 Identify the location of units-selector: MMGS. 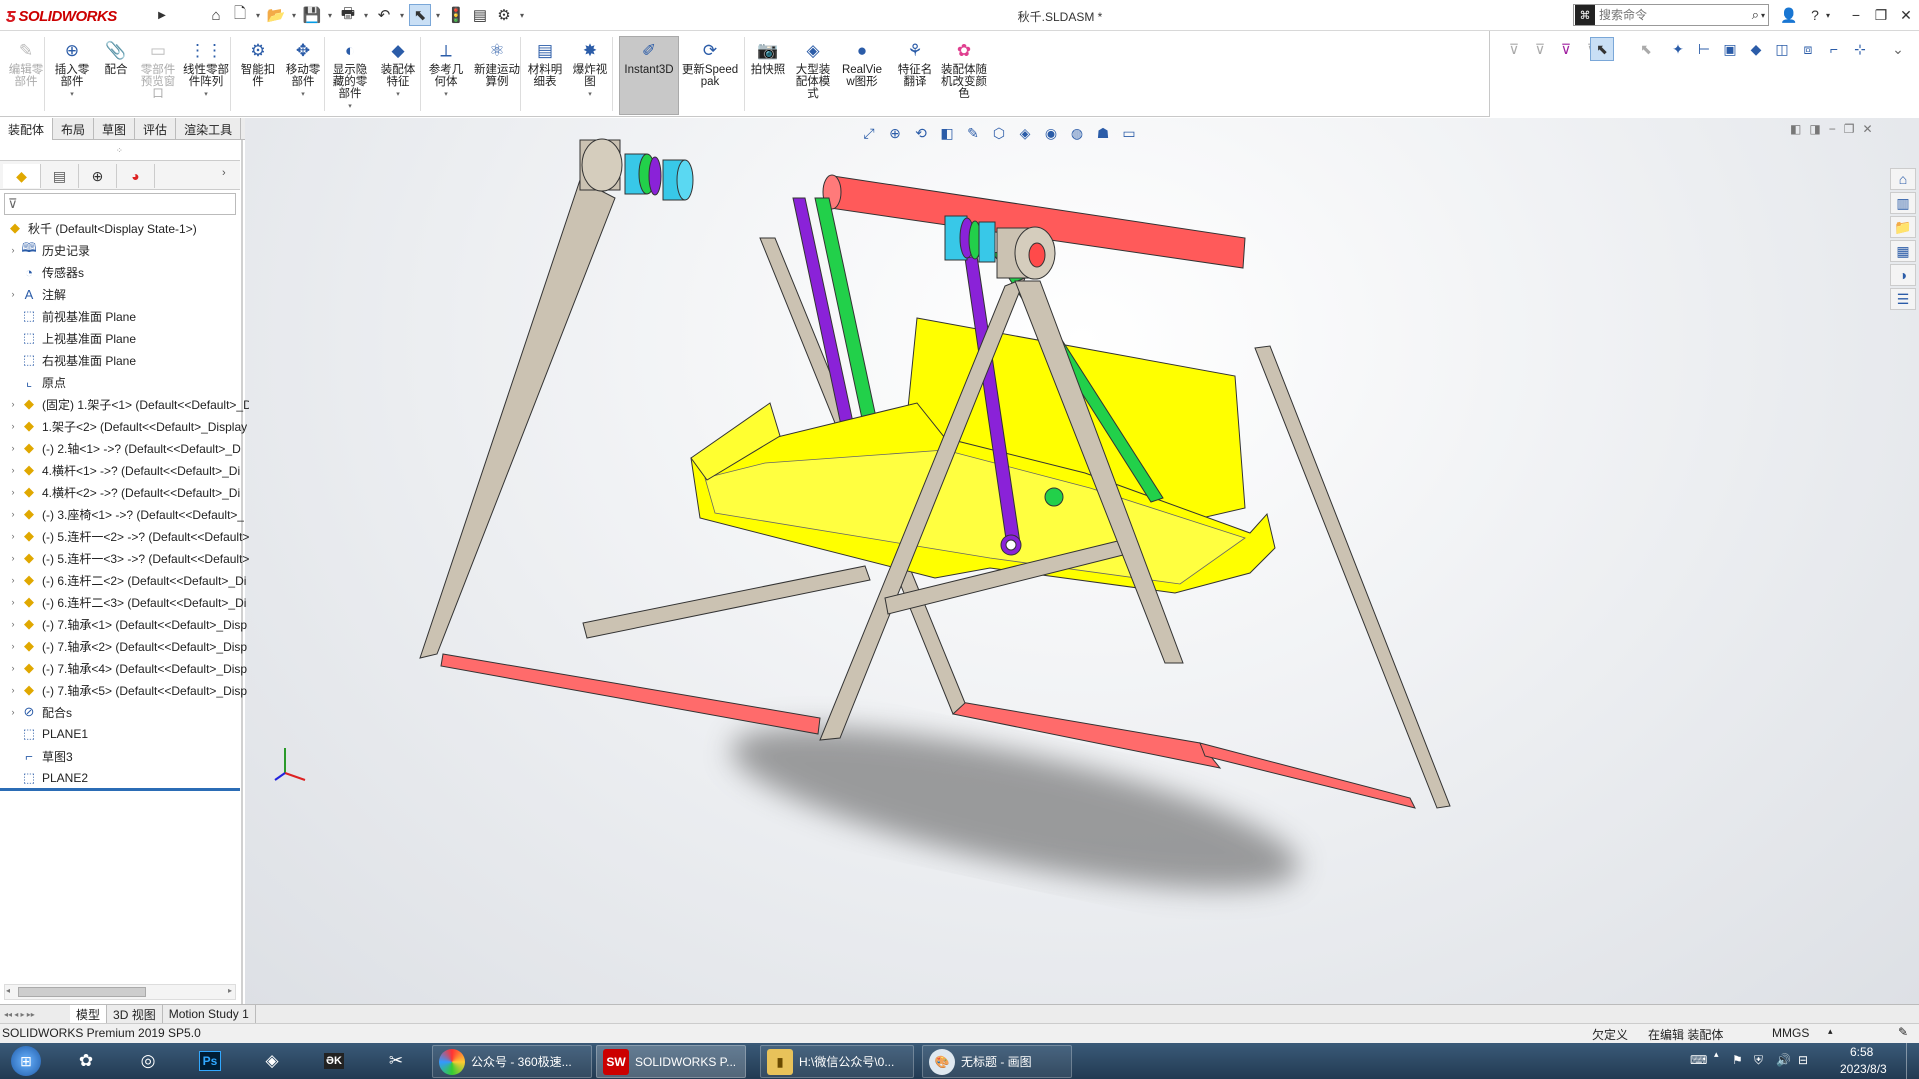
(1790, 1033).